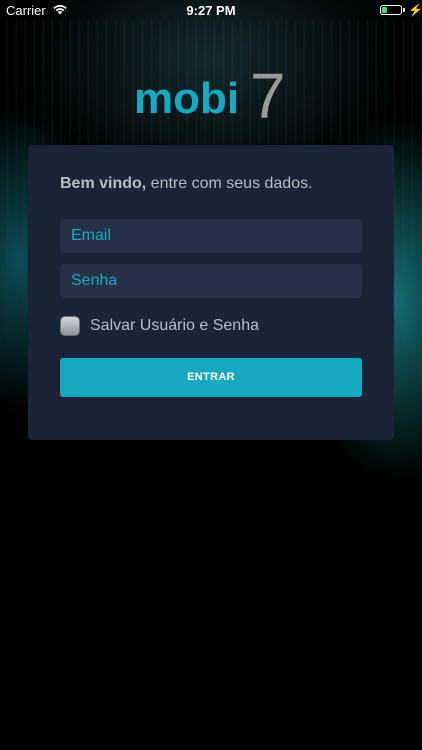 The height and width of the screenshot is (750, 422). I want to click on logo-number: 7, so click(268, 92).